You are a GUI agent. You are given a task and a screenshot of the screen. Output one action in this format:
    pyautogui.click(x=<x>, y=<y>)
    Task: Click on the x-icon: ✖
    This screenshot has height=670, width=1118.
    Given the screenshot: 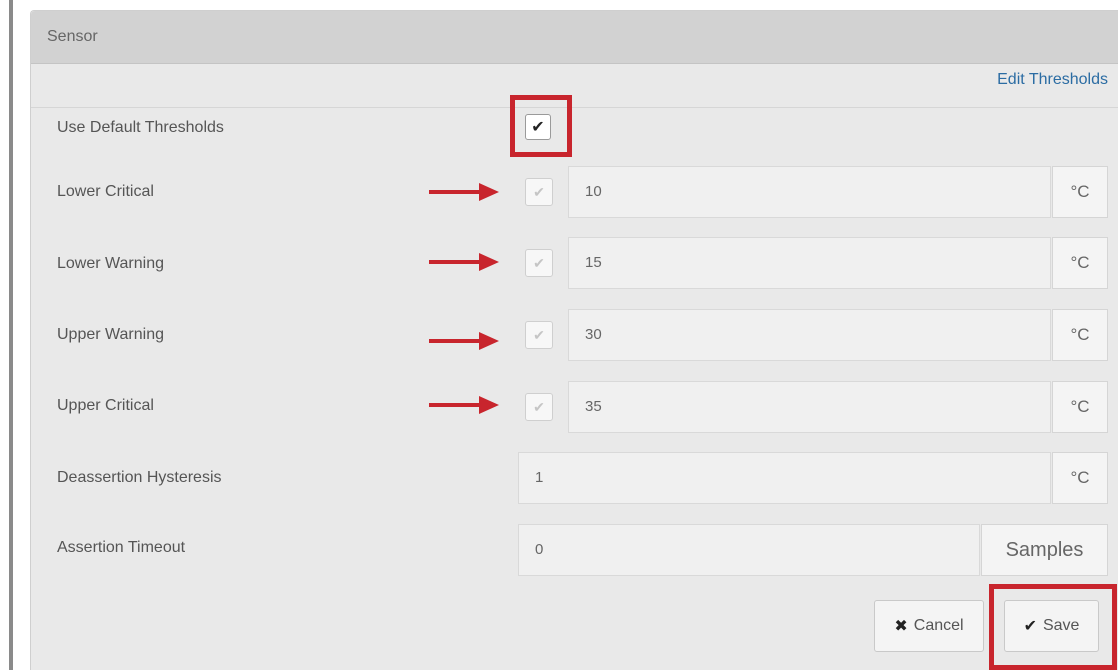 What is the action you would take?
    pyautogui.click(x=901, y=626)
    